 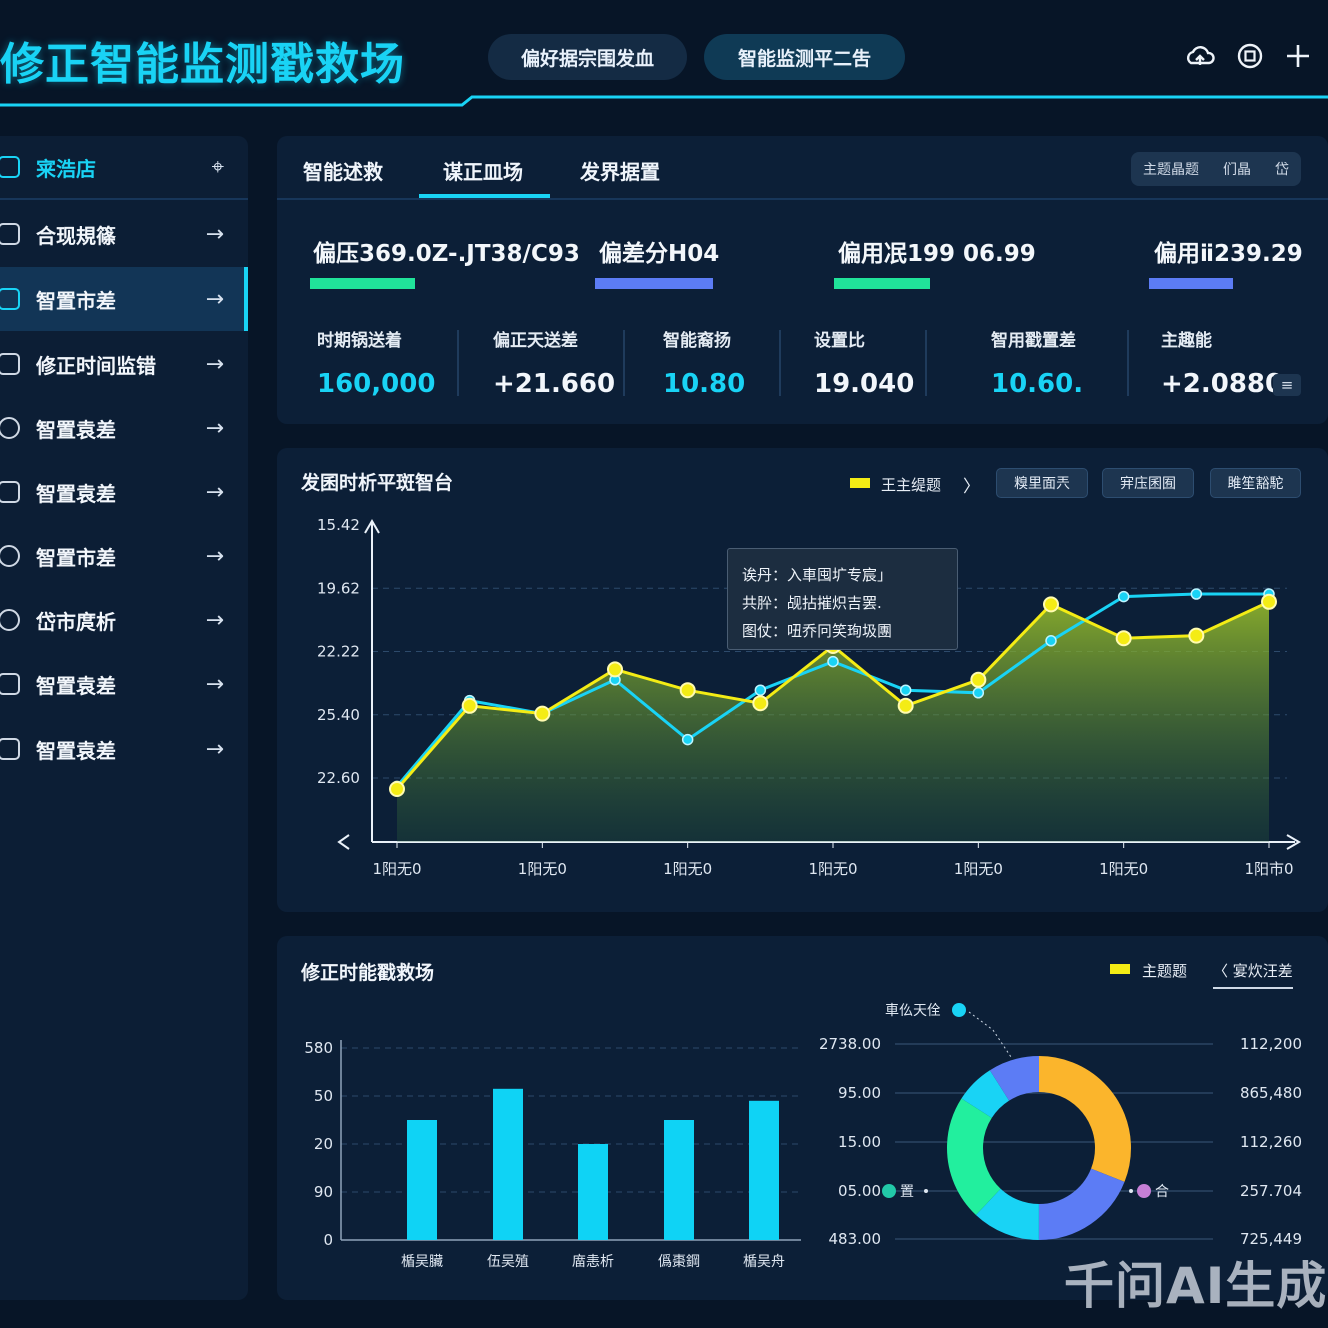 I want to click on y-tick-label: 22.60, so click(x=338, y=778).